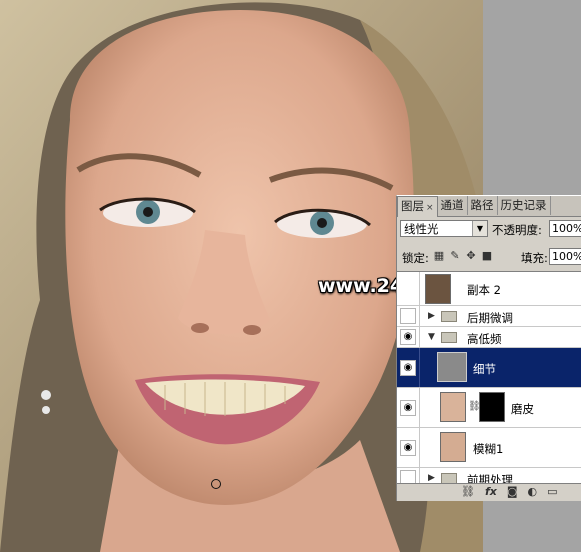 Image resolution: width=581 pixels, height=552 pixels. I want to click on tab-label: 图层, so click(412, 206).